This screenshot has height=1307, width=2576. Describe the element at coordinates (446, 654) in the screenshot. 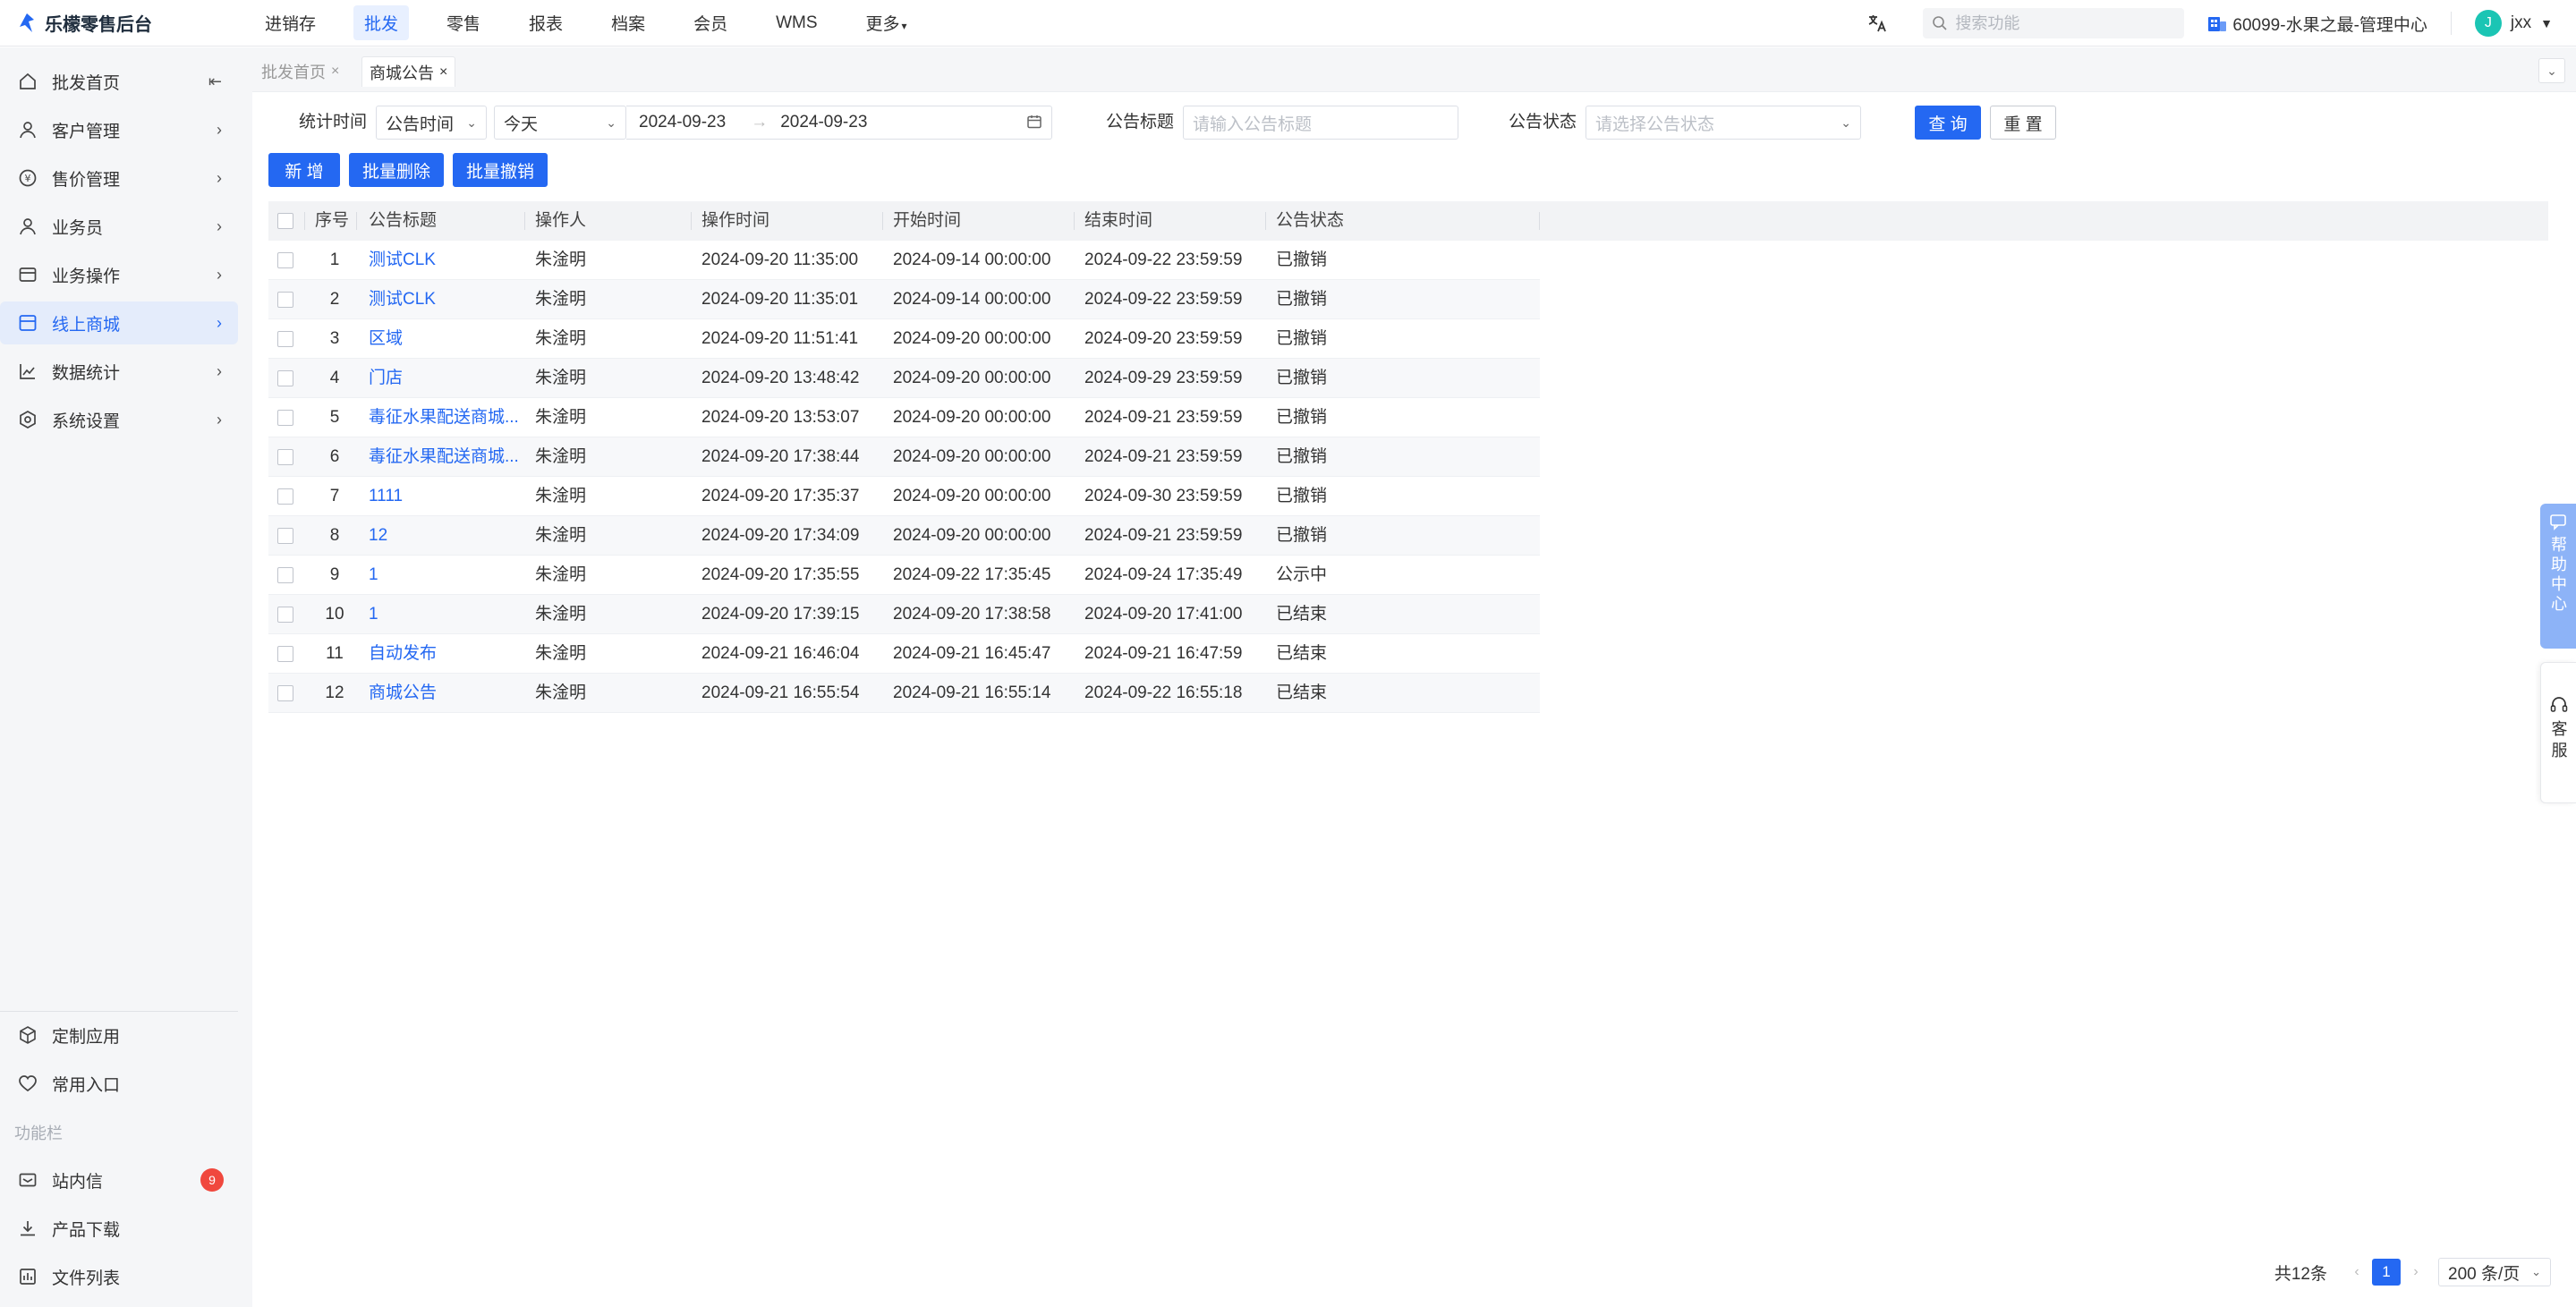

I see `cell-title: 自动发布` at that location.